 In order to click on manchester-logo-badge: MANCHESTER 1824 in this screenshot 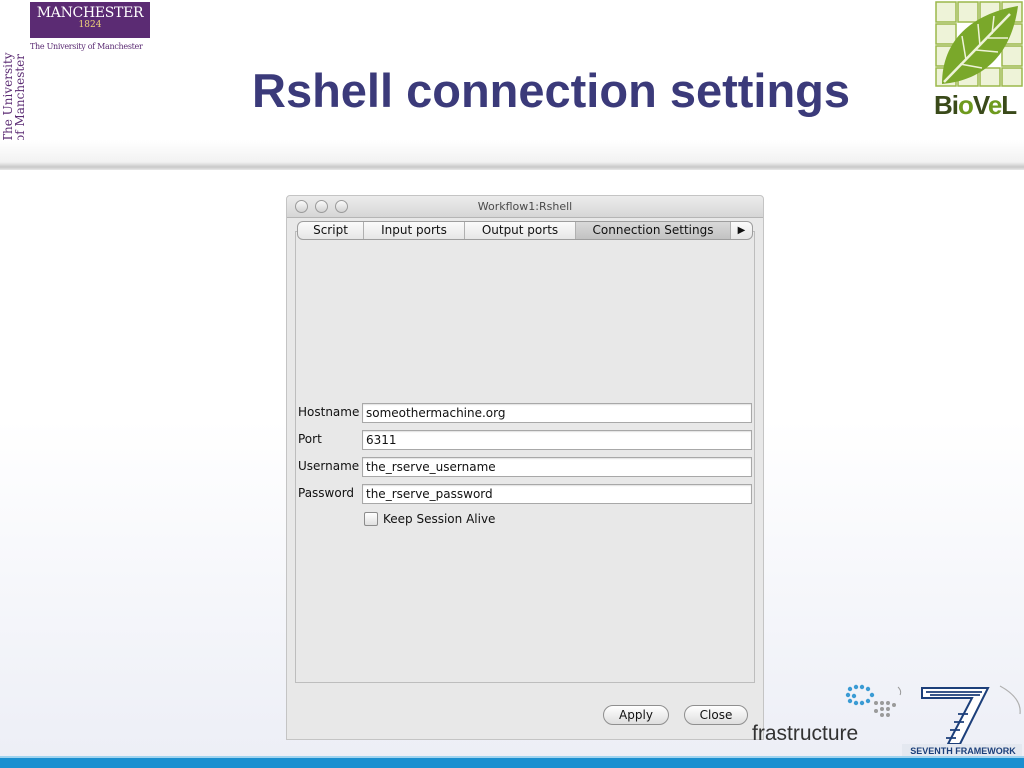, I will do `click(90, 20)`.